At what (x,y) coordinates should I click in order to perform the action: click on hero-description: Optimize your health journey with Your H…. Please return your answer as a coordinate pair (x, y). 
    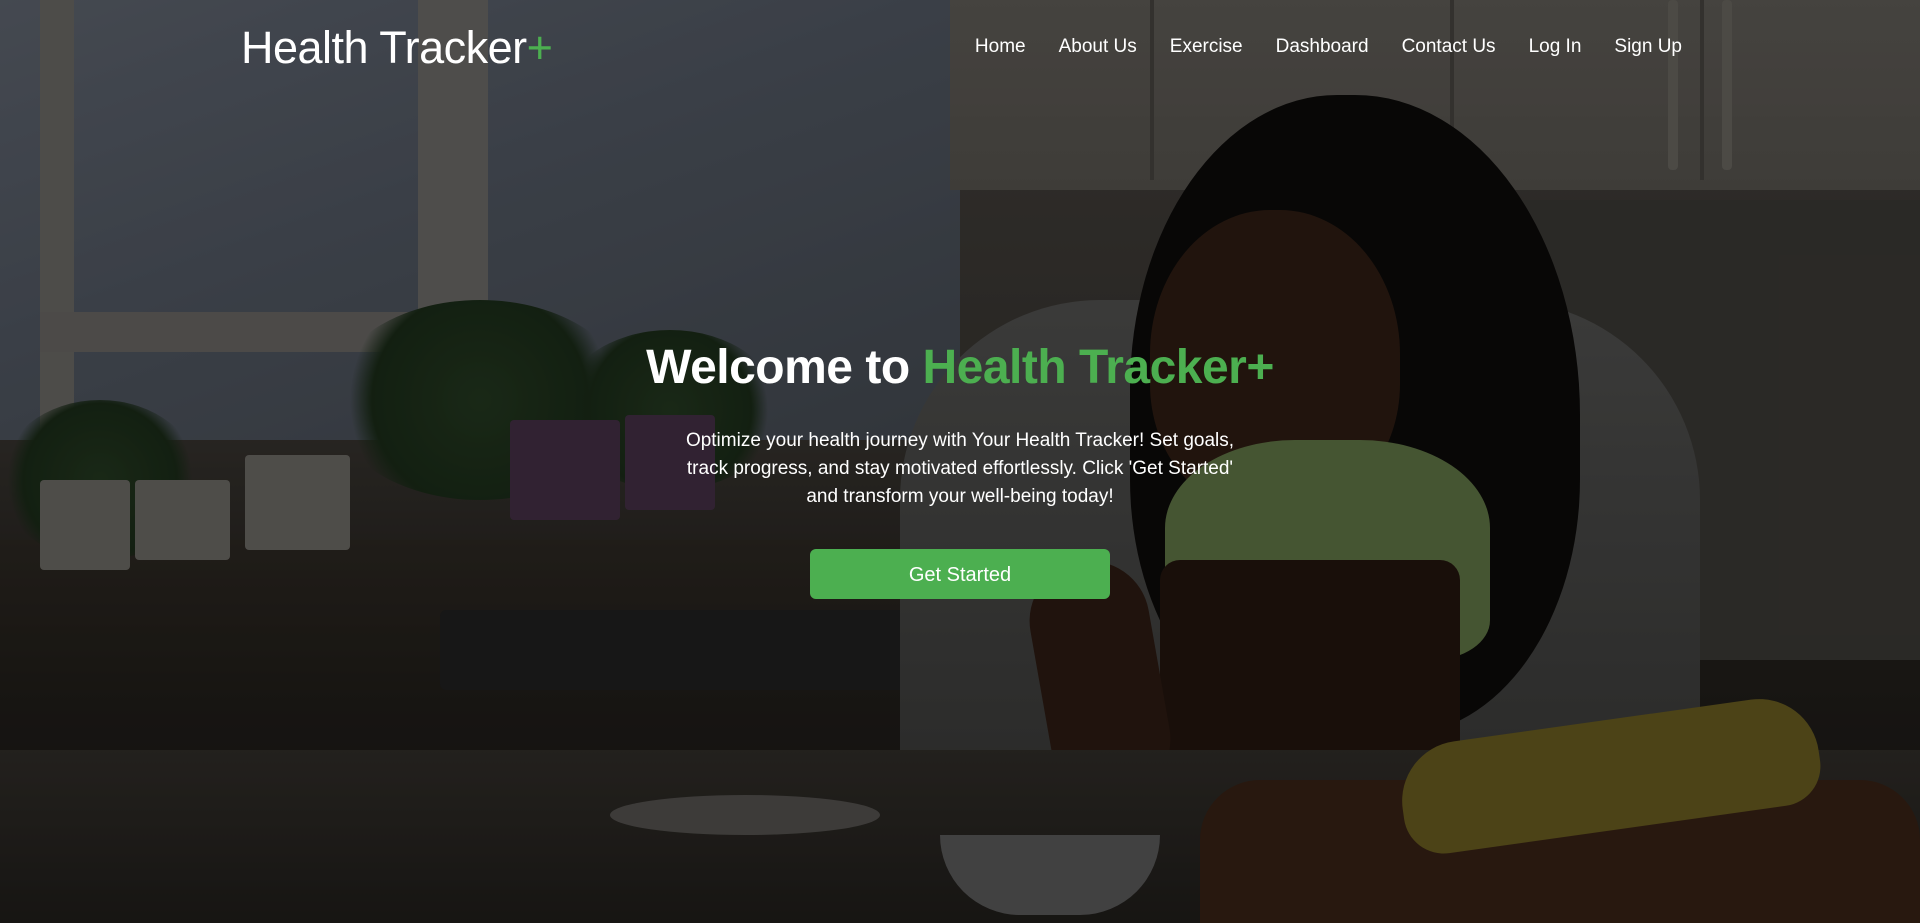
    Looking at the image, I should click on (960, 468).